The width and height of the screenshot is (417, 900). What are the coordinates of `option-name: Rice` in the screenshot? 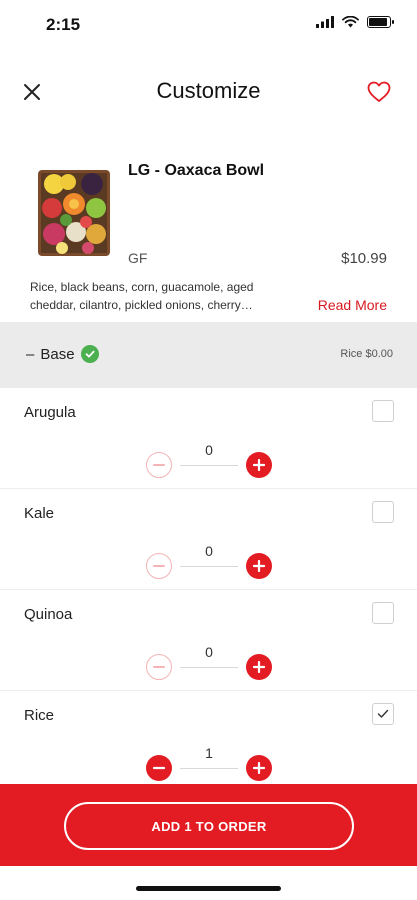 It's located at (39, 715).